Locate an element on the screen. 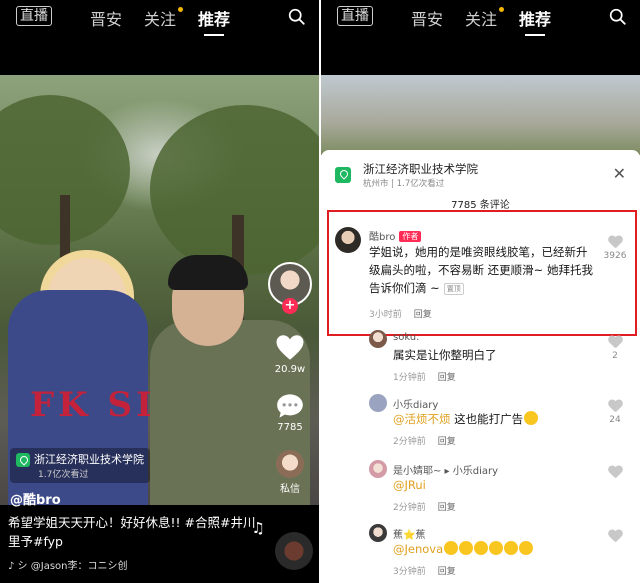 This screenshot has height=583, width=640. close-icon: ✕ is located at coordinates (619, 173).